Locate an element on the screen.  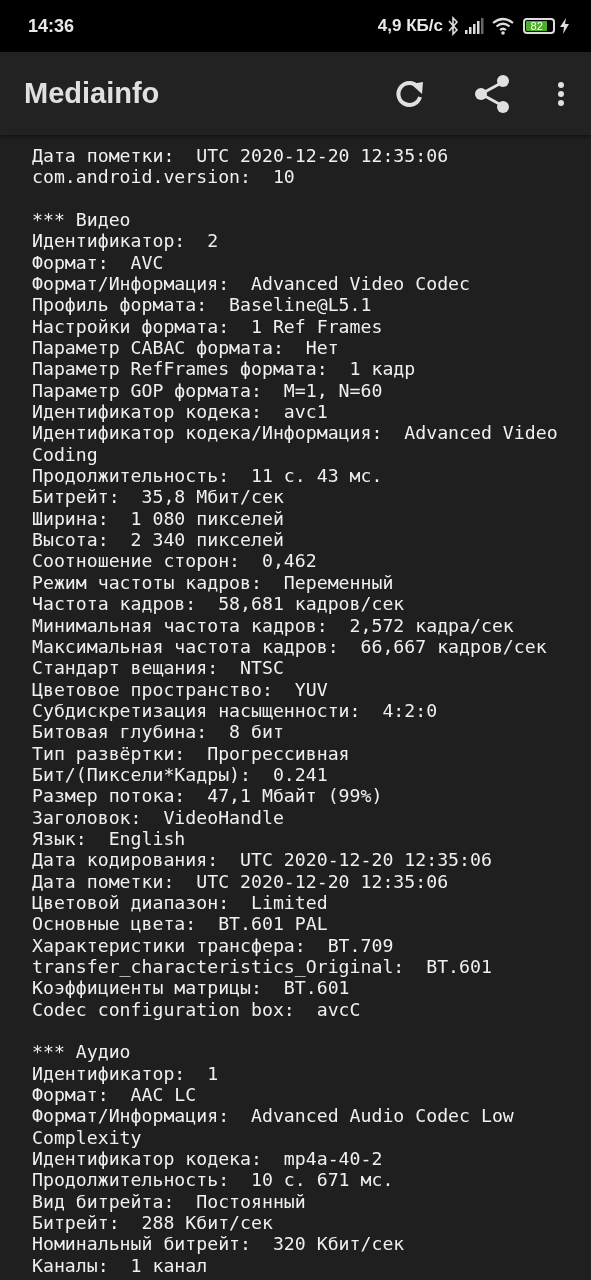
app-title: Mediainfo is located at coordinates (92, 93).